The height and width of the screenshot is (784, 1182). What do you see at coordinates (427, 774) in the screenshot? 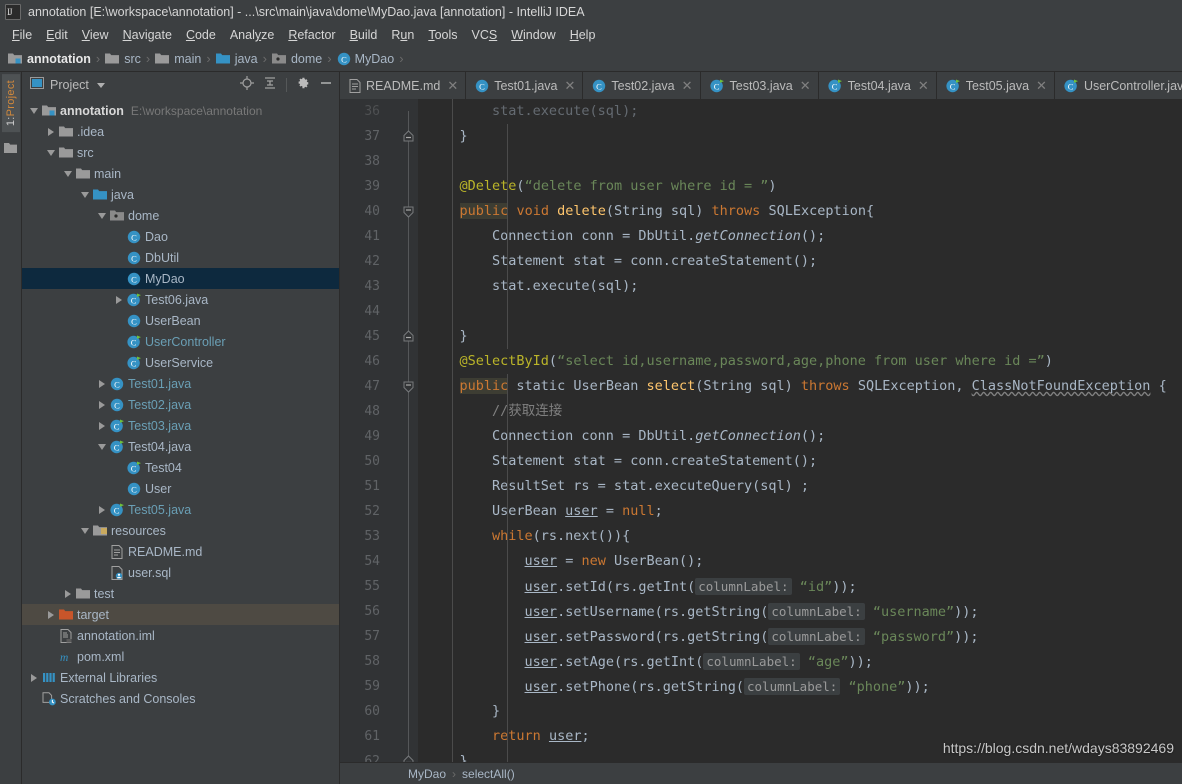
I see `editor-breadcrumb-item: MyDao` at bounding box center [427, 774].